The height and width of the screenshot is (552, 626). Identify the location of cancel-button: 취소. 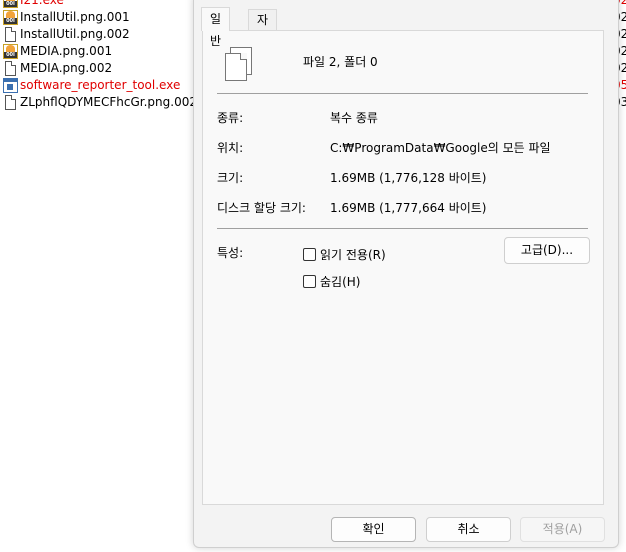
(468, 529).